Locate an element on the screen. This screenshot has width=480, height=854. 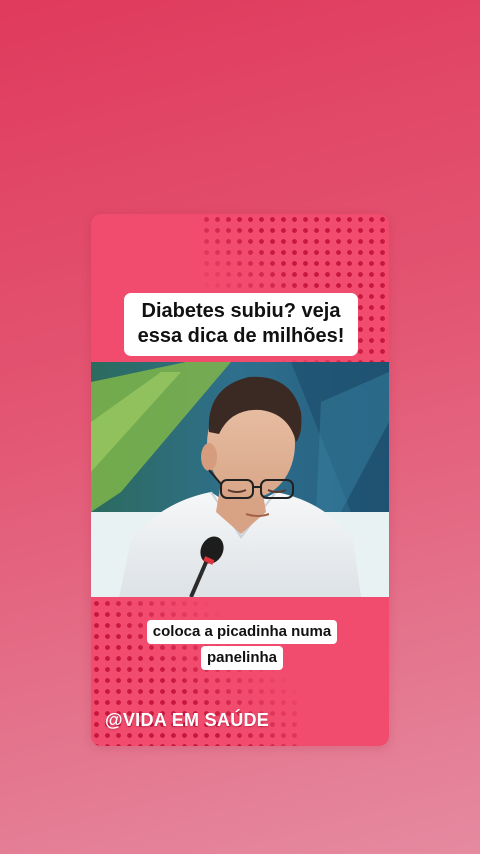
subtitle-caption: coloca a picadinha numa panelinha is located at coordinates (242, 646).